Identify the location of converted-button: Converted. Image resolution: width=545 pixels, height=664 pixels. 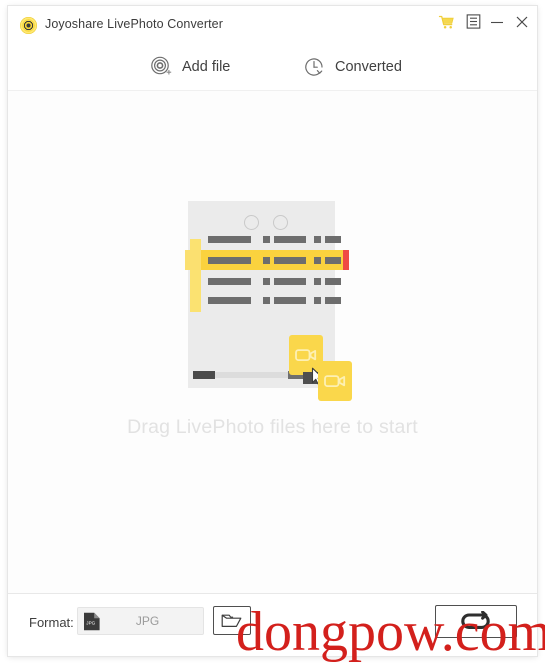
(352, 67).